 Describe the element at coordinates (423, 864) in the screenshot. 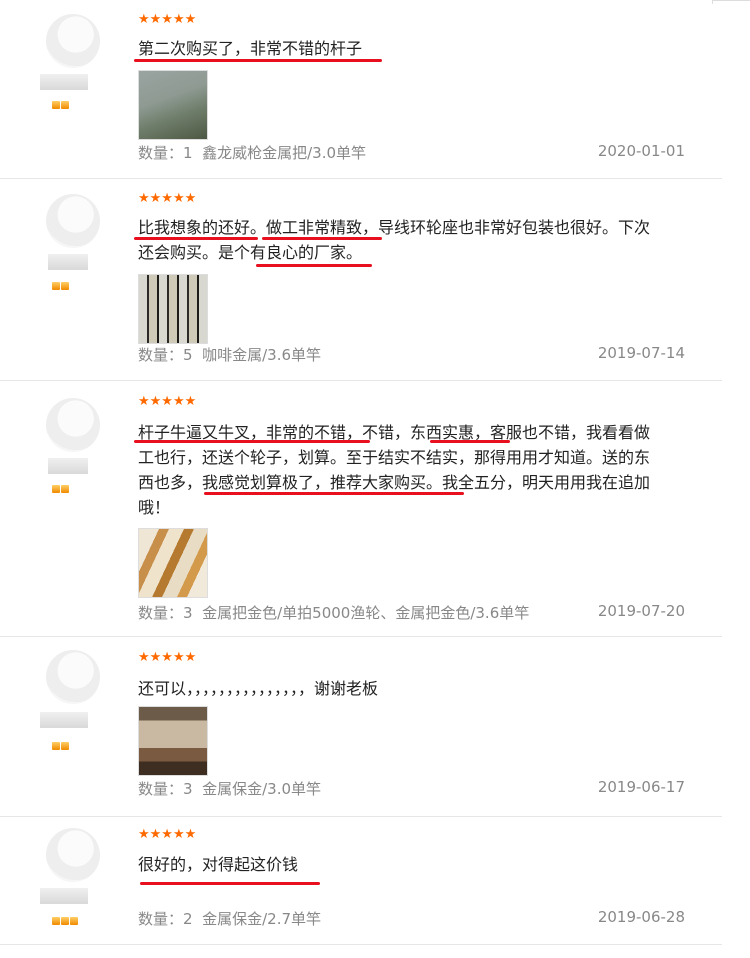

I see `review-text: 很好的，对得起这价钱` at that location.